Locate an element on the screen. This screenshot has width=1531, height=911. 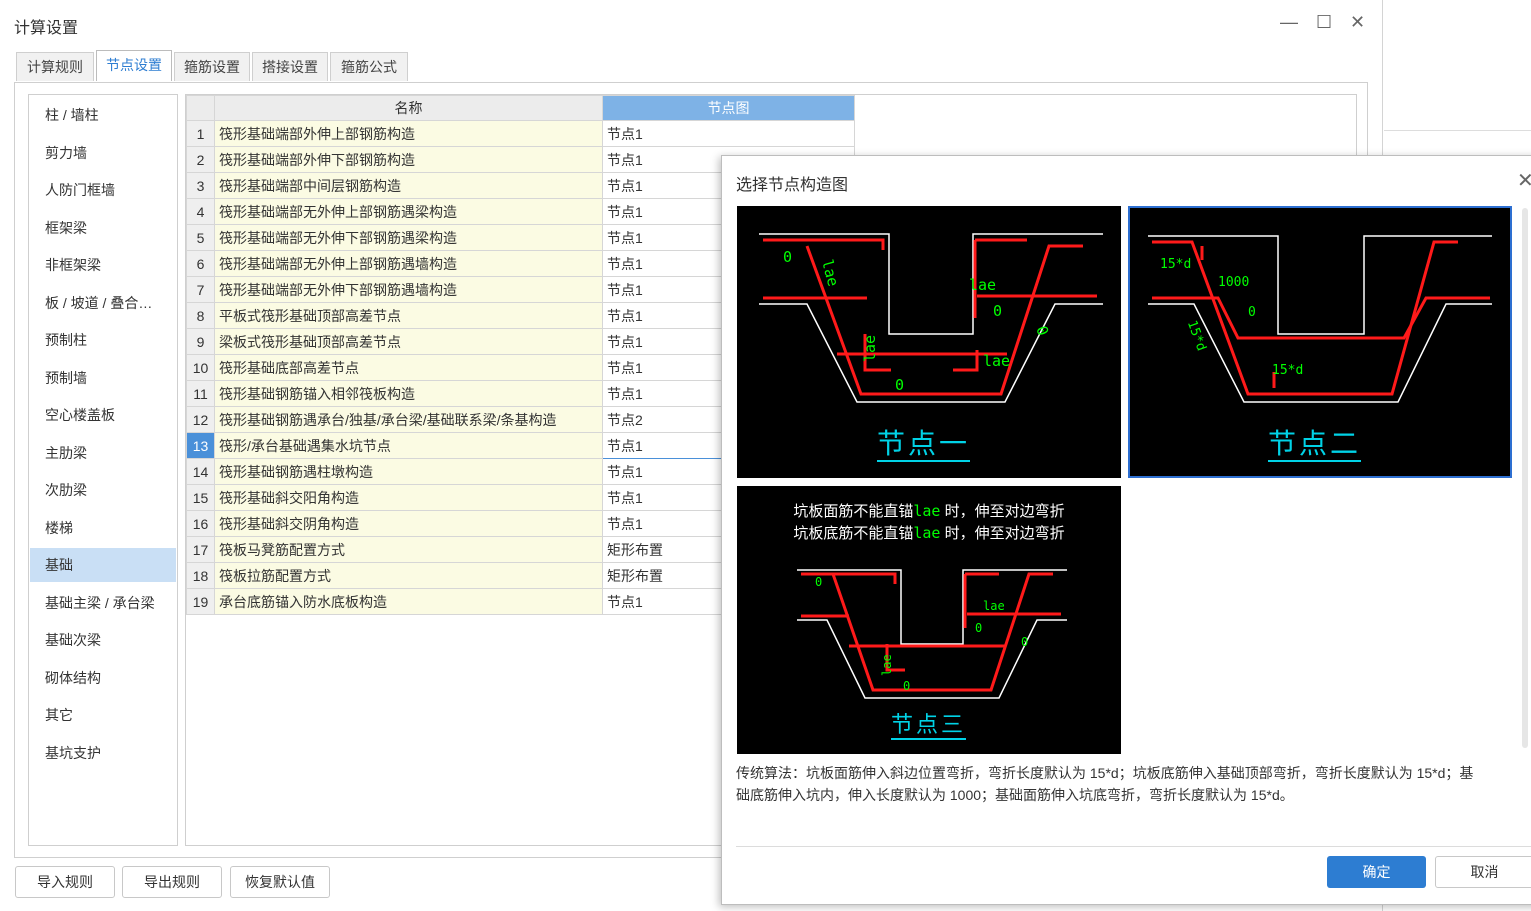
import-rules-button: 导入规则 is located at coordinates (65, 882).